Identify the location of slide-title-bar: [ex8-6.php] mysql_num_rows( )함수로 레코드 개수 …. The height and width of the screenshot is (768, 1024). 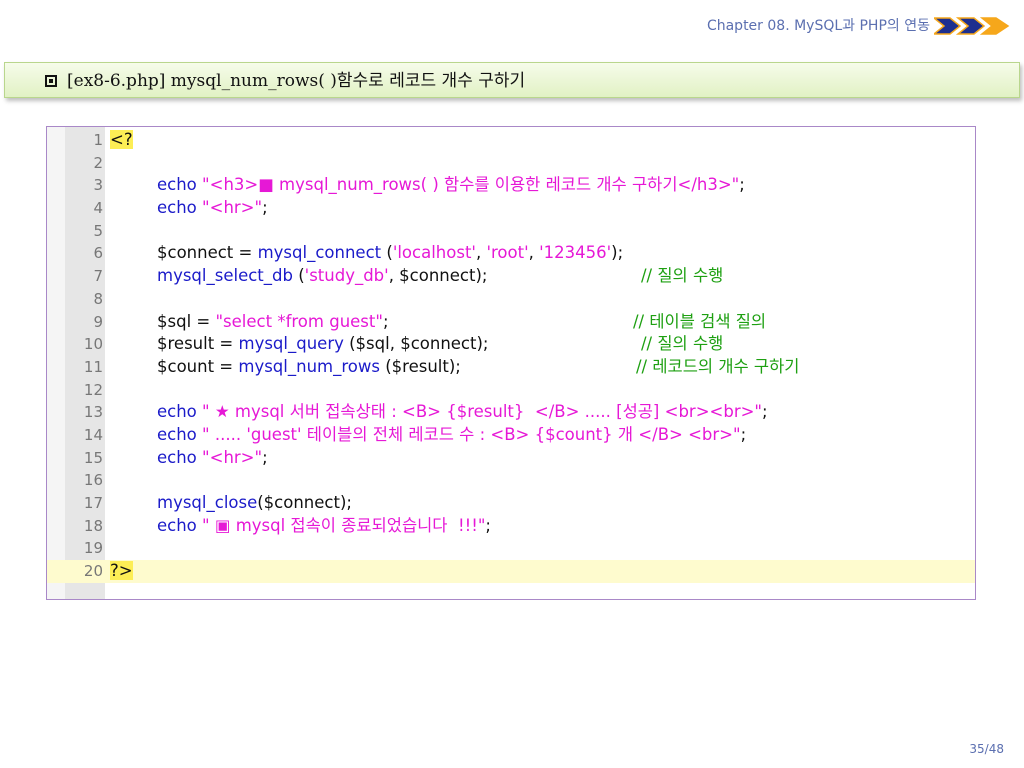
(512, 80).